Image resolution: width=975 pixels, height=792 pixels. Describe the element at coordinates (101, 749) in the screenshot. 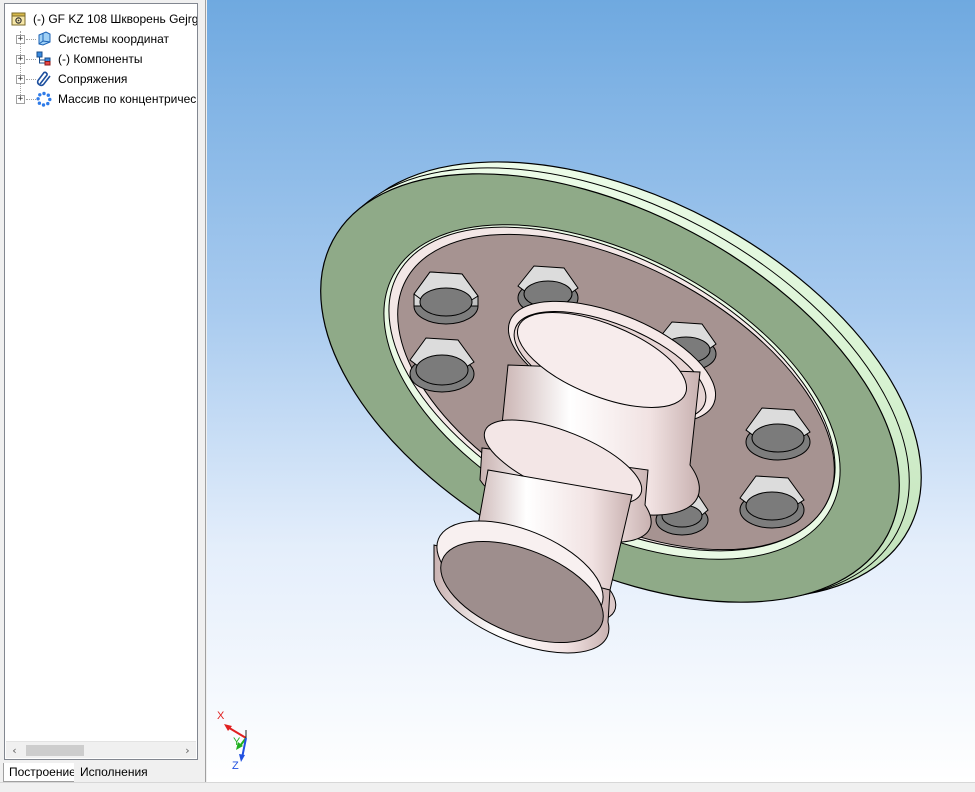

I see `horizontal-scrollbar: ‹ ›` at that location.